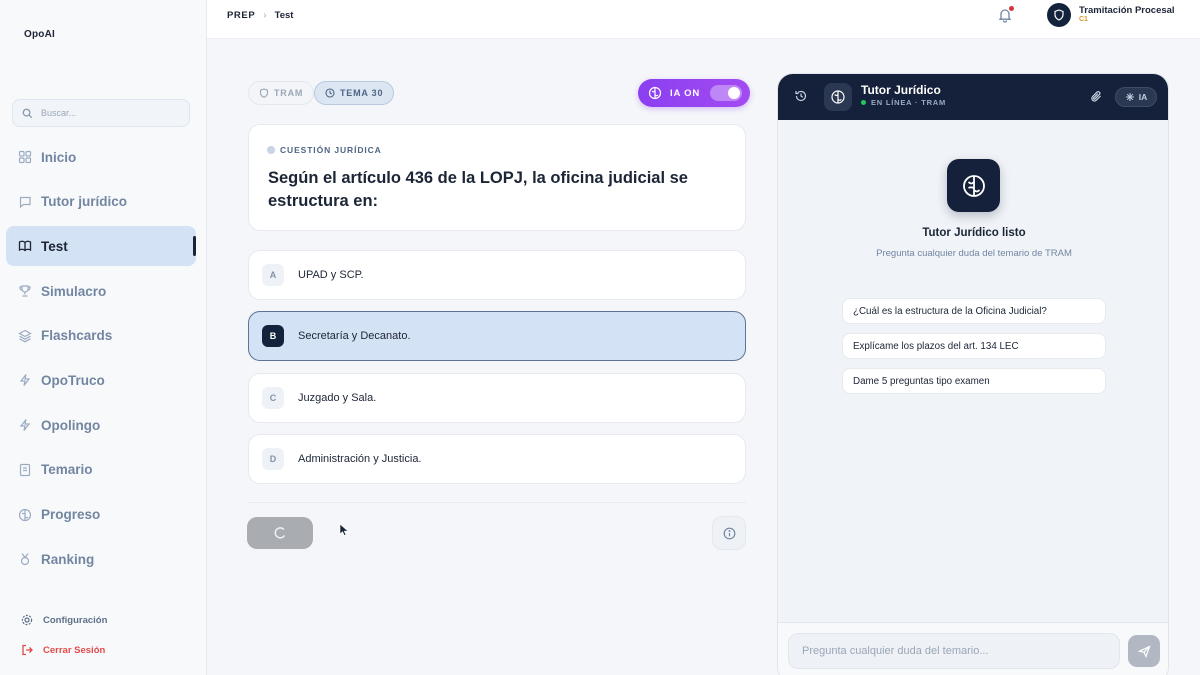 The image size is (1200, 675). What do you see at coordinates (101, 515) in the screenshot?
I see `sidebar-item-progreso: Progreso` at bounding box center [101, 515].